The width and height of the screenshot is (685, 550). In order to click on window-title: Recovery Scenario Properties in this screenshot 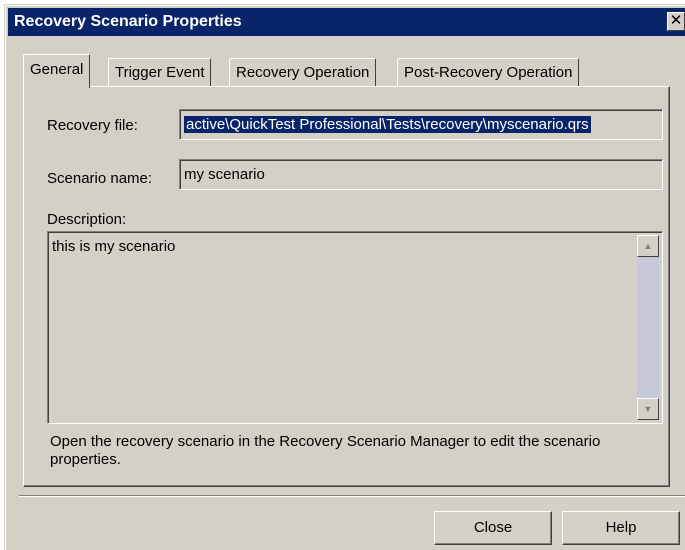, I will do `click(128, 21)`.